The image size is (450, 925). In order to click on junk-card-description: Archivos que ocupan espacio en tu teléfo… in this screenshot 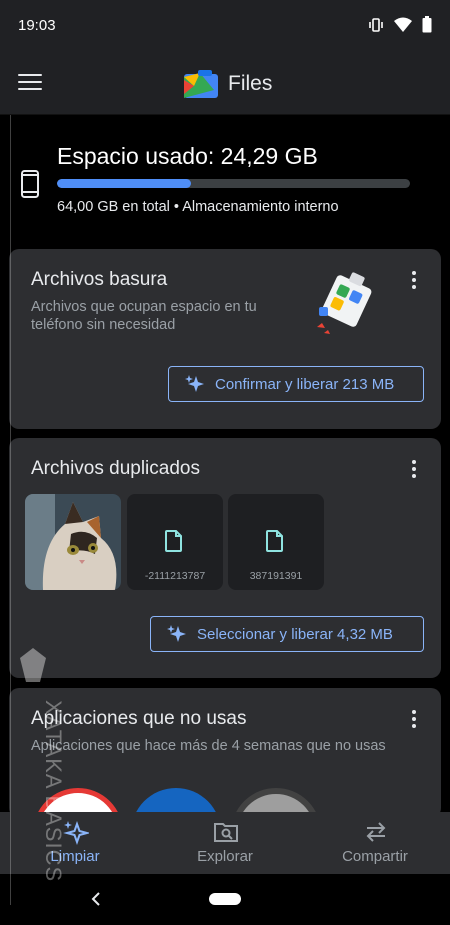, I will do `click(144, 316)`.